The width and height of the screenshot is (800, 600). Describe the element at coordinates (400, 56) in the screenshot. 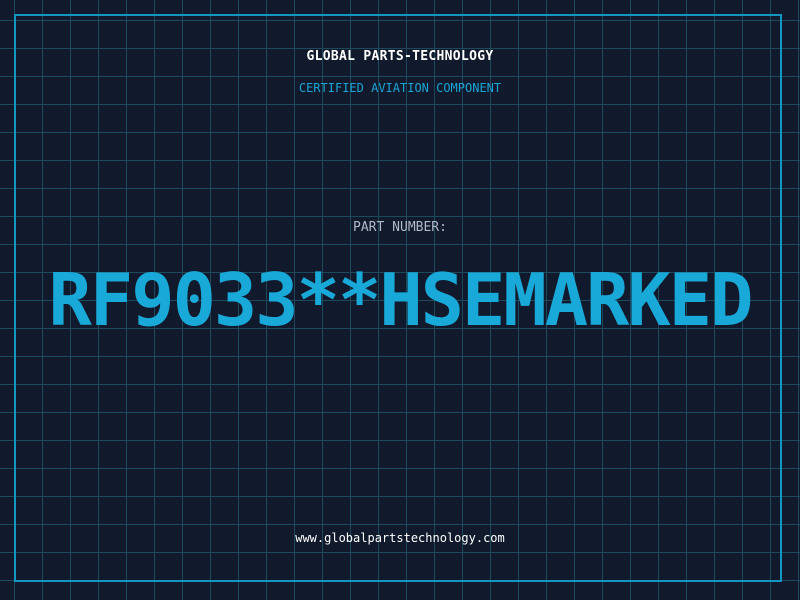

I see `company-name: GLOBAL PARTS-TECHNOLOGY` at that location.